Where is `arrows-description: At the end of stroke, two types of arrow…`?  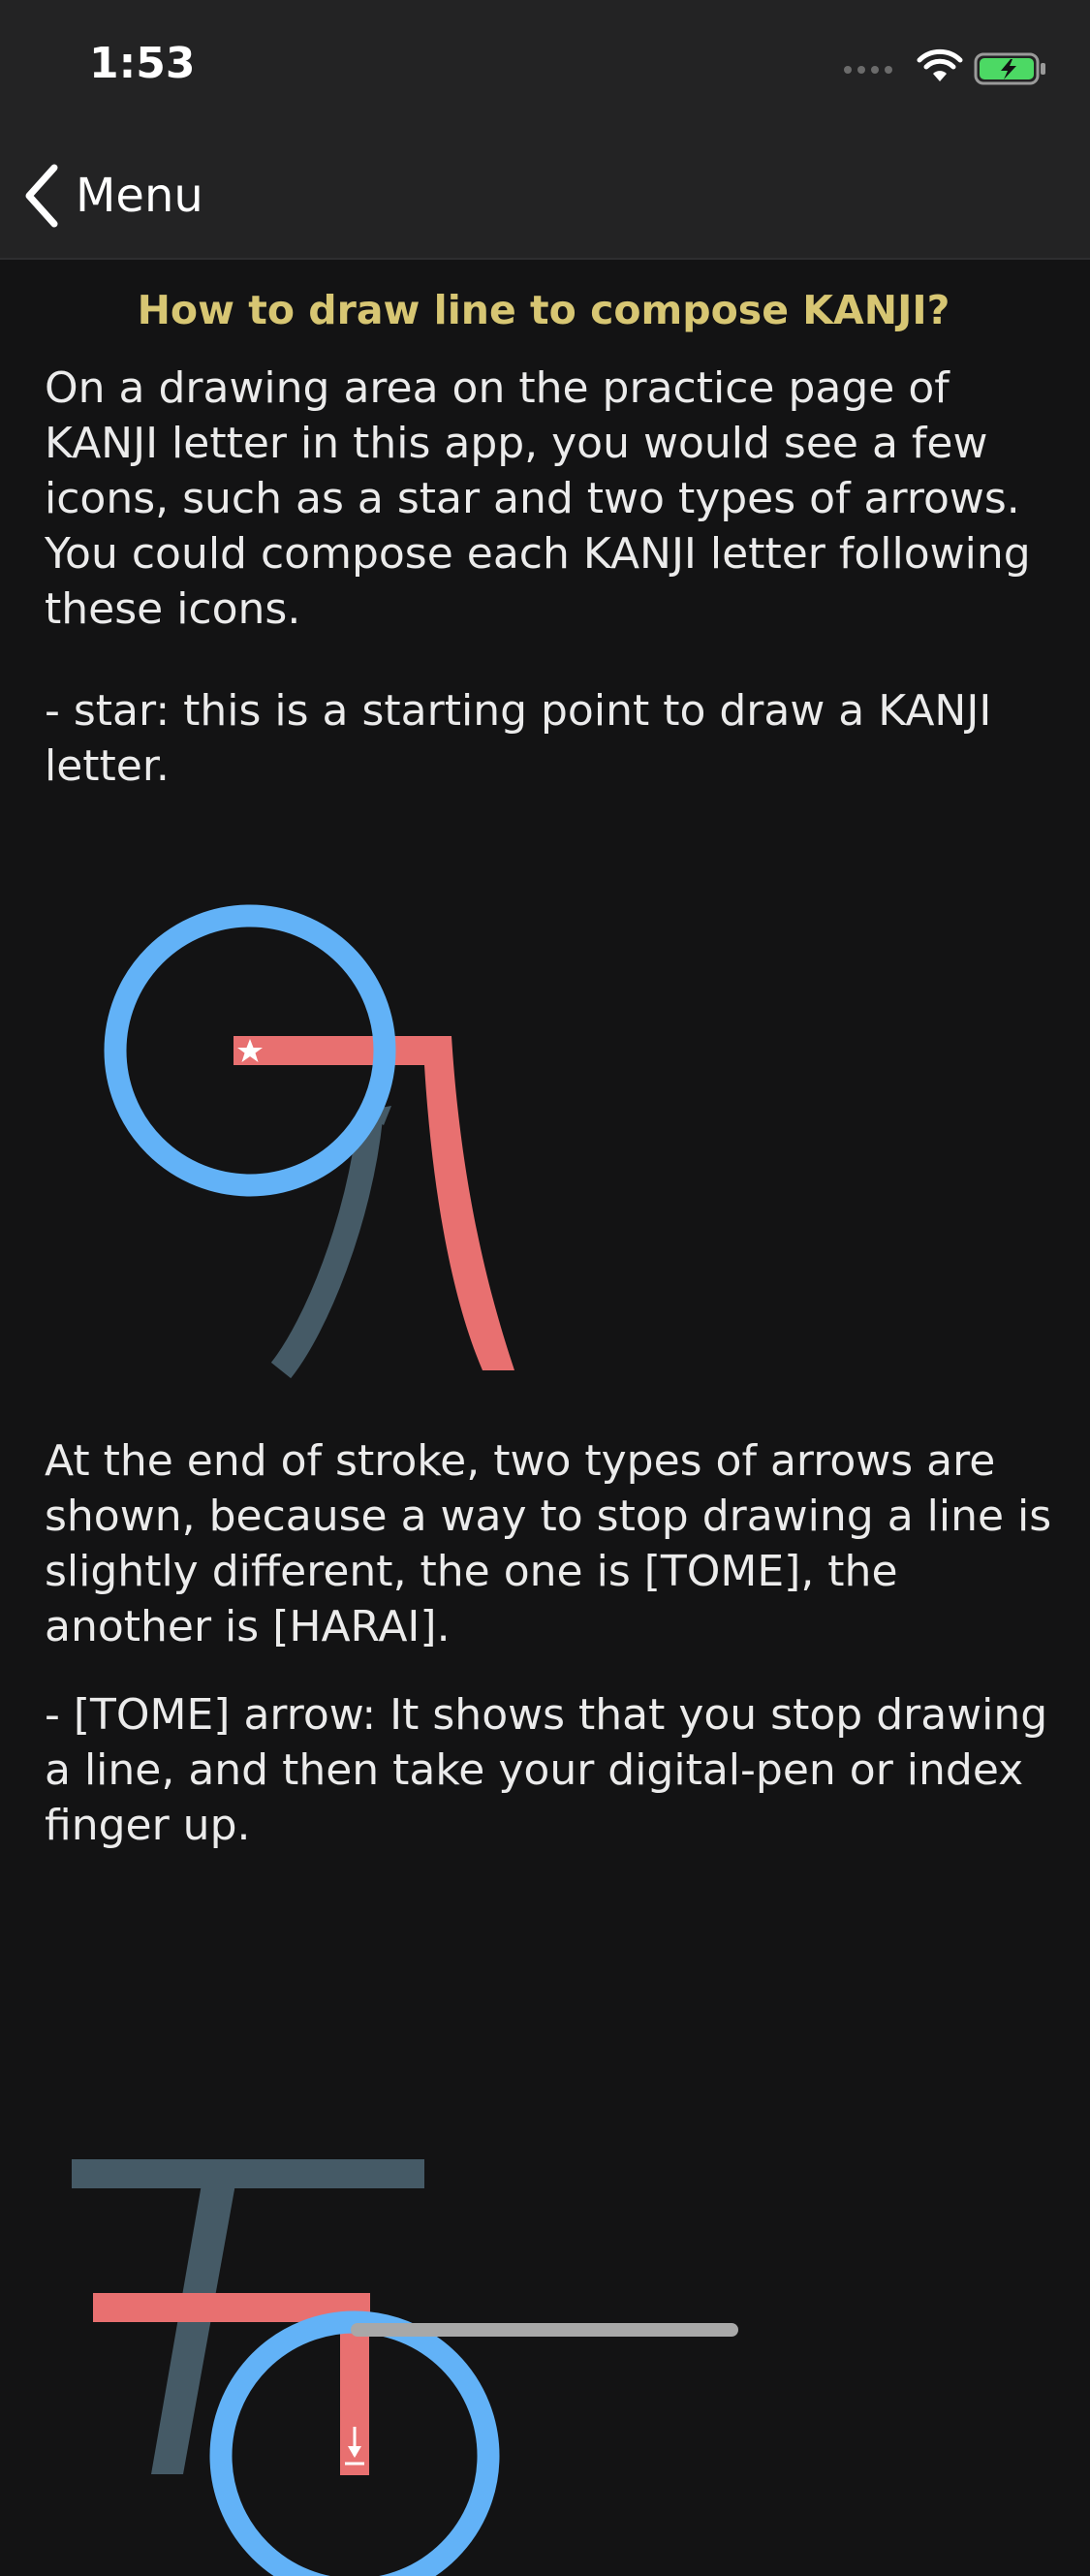 arrows-description: At the end of stroke, two types of arrow… is located at coordinates (548, 1543).